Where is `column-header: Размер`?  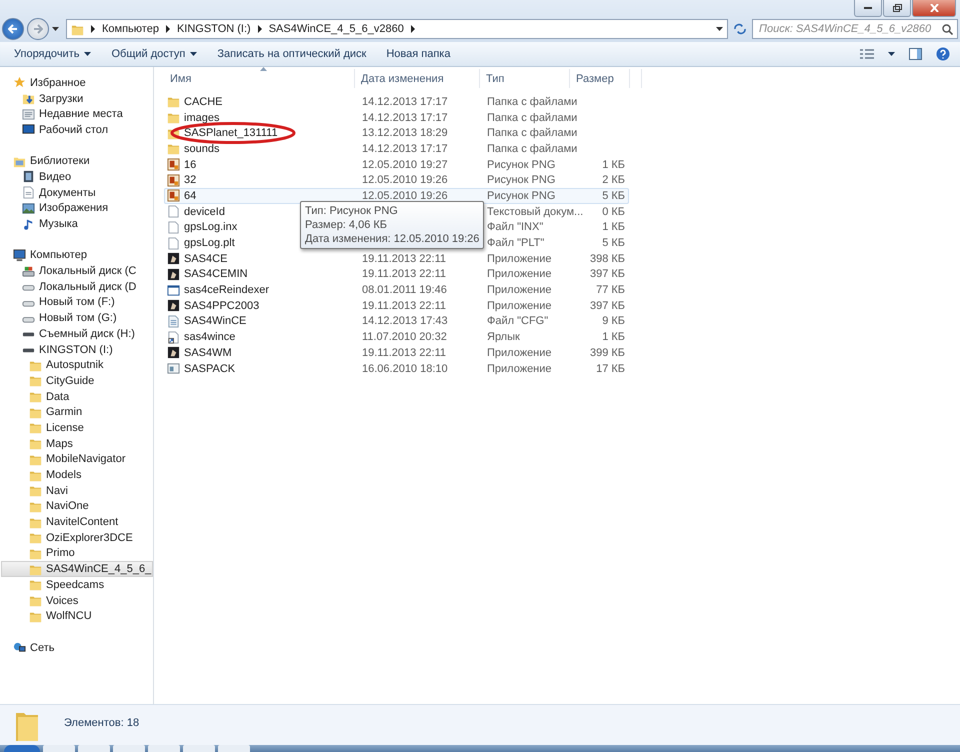 column-header: Размер is located at coordinates (600, 78).